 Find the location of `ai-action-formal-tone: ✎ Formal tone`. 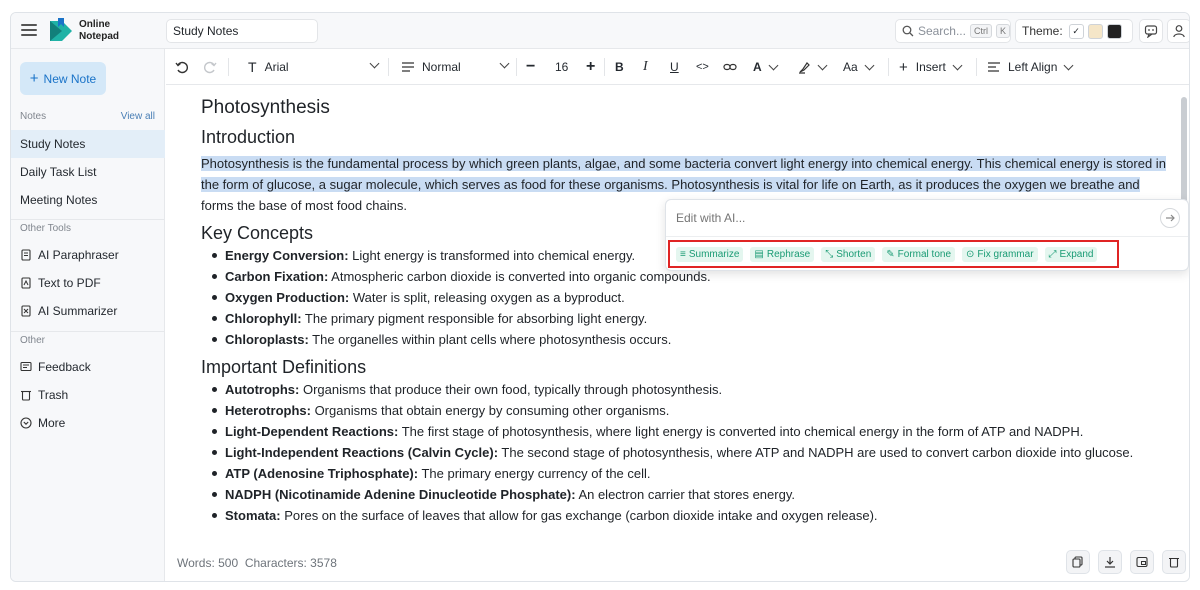

ai-action-formal-tone: ✎ Formal tone is located at coordinates (919, 254).